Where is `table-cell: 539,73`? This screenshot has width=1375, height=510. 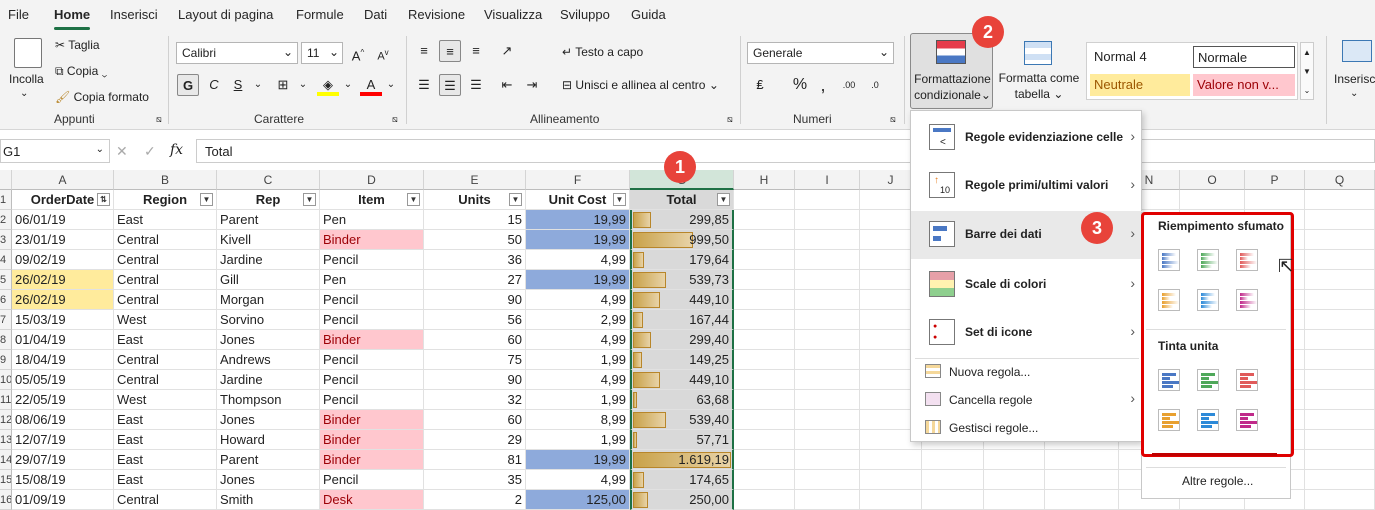
table-cell: 539,73 is located at coordinates (682, 280).